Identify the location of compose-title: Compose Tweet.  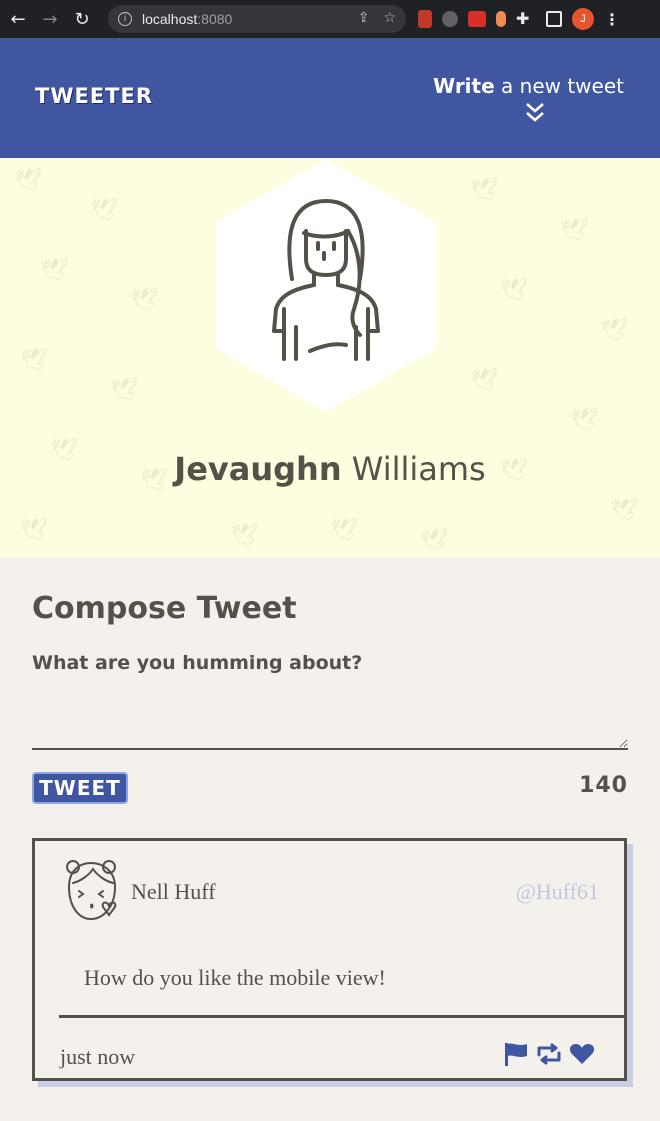
(164, 608).